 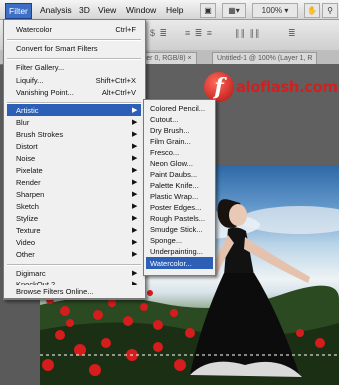 What do you see at coordinates (34, 29) in the screenshot?
I see `menu-item-last-filter: Watercolor` at bounding box center [34, 29].